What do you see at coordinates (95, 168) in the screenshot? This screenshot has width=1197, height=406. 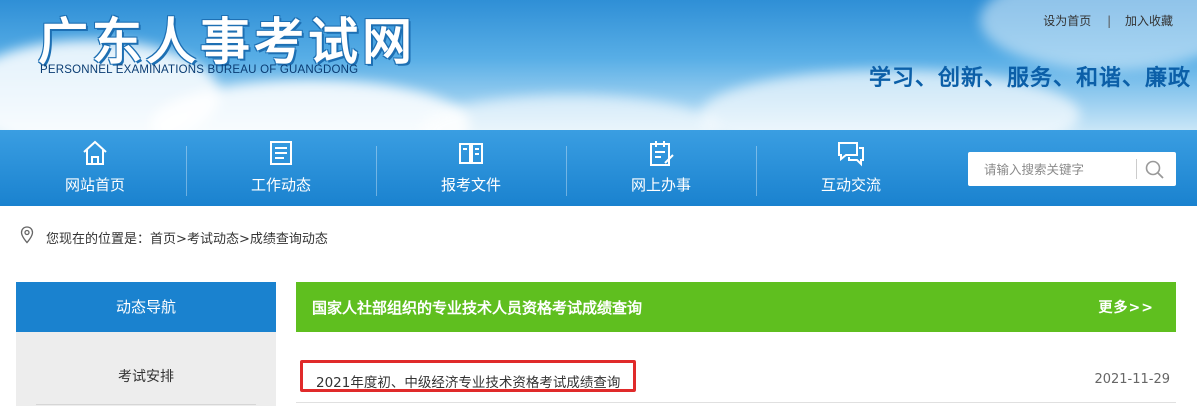 I see `nav-item-home: 网站首页` at bounding box center [95, 168].